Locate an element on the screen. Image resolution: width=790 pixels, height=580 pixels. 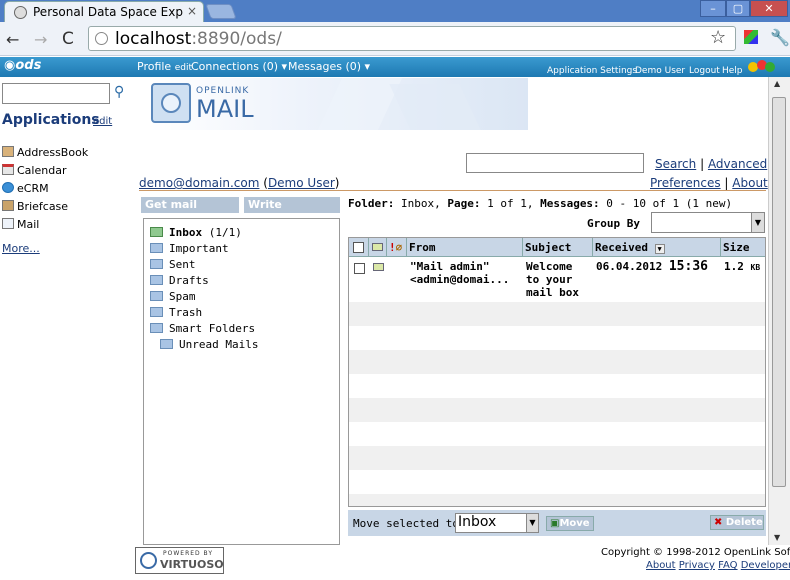
read-status-header is located at coordinates (378, 247).